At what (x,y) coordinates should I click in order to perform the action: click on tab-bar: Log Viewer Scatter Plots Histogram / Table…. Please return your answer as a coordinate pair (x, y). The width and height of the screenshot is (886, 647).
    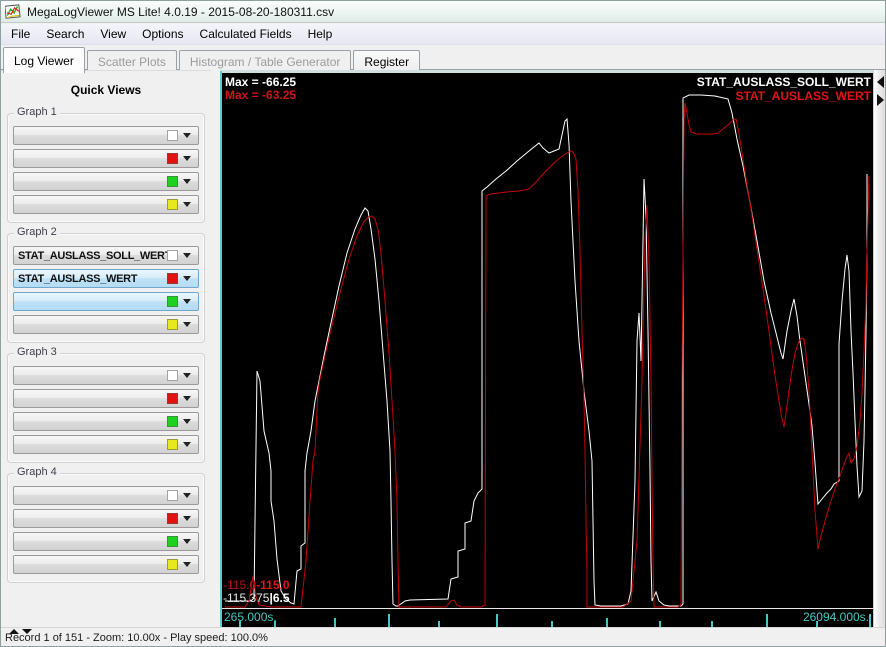
    Looking at the image, I should click on (443, 59).